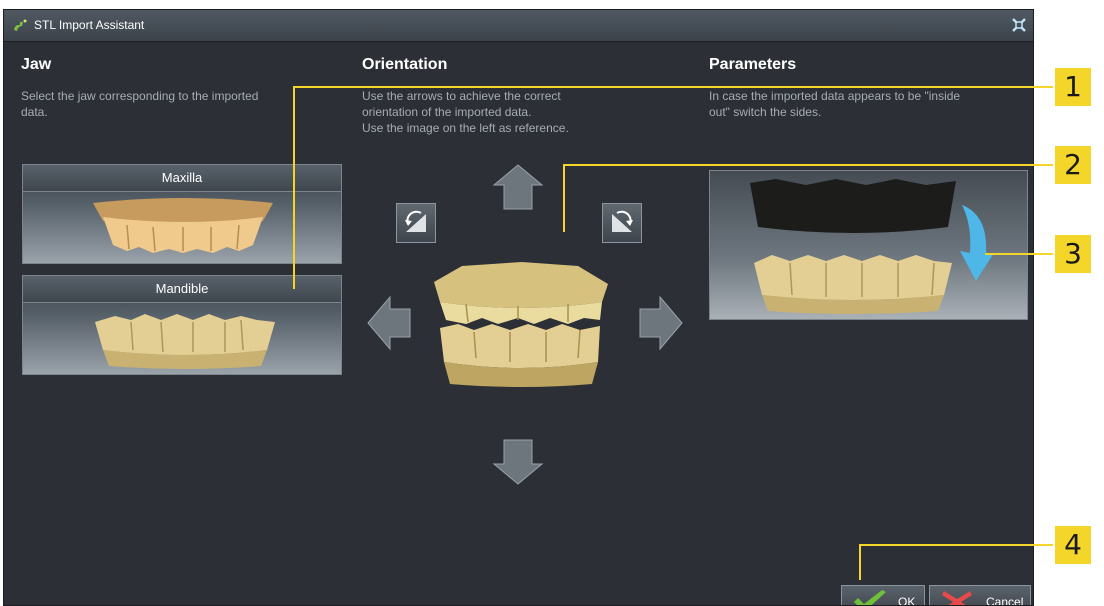 The image size is (1104, 606). I want to click on jaw-section: Jaw, so click(36, 65).